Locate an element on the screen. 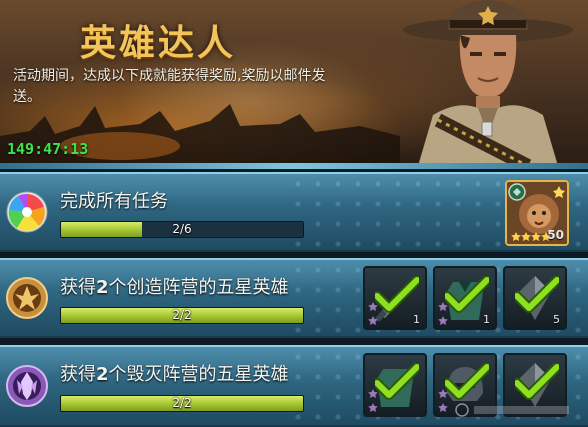  star-rating is located at coordinates (531, 236).